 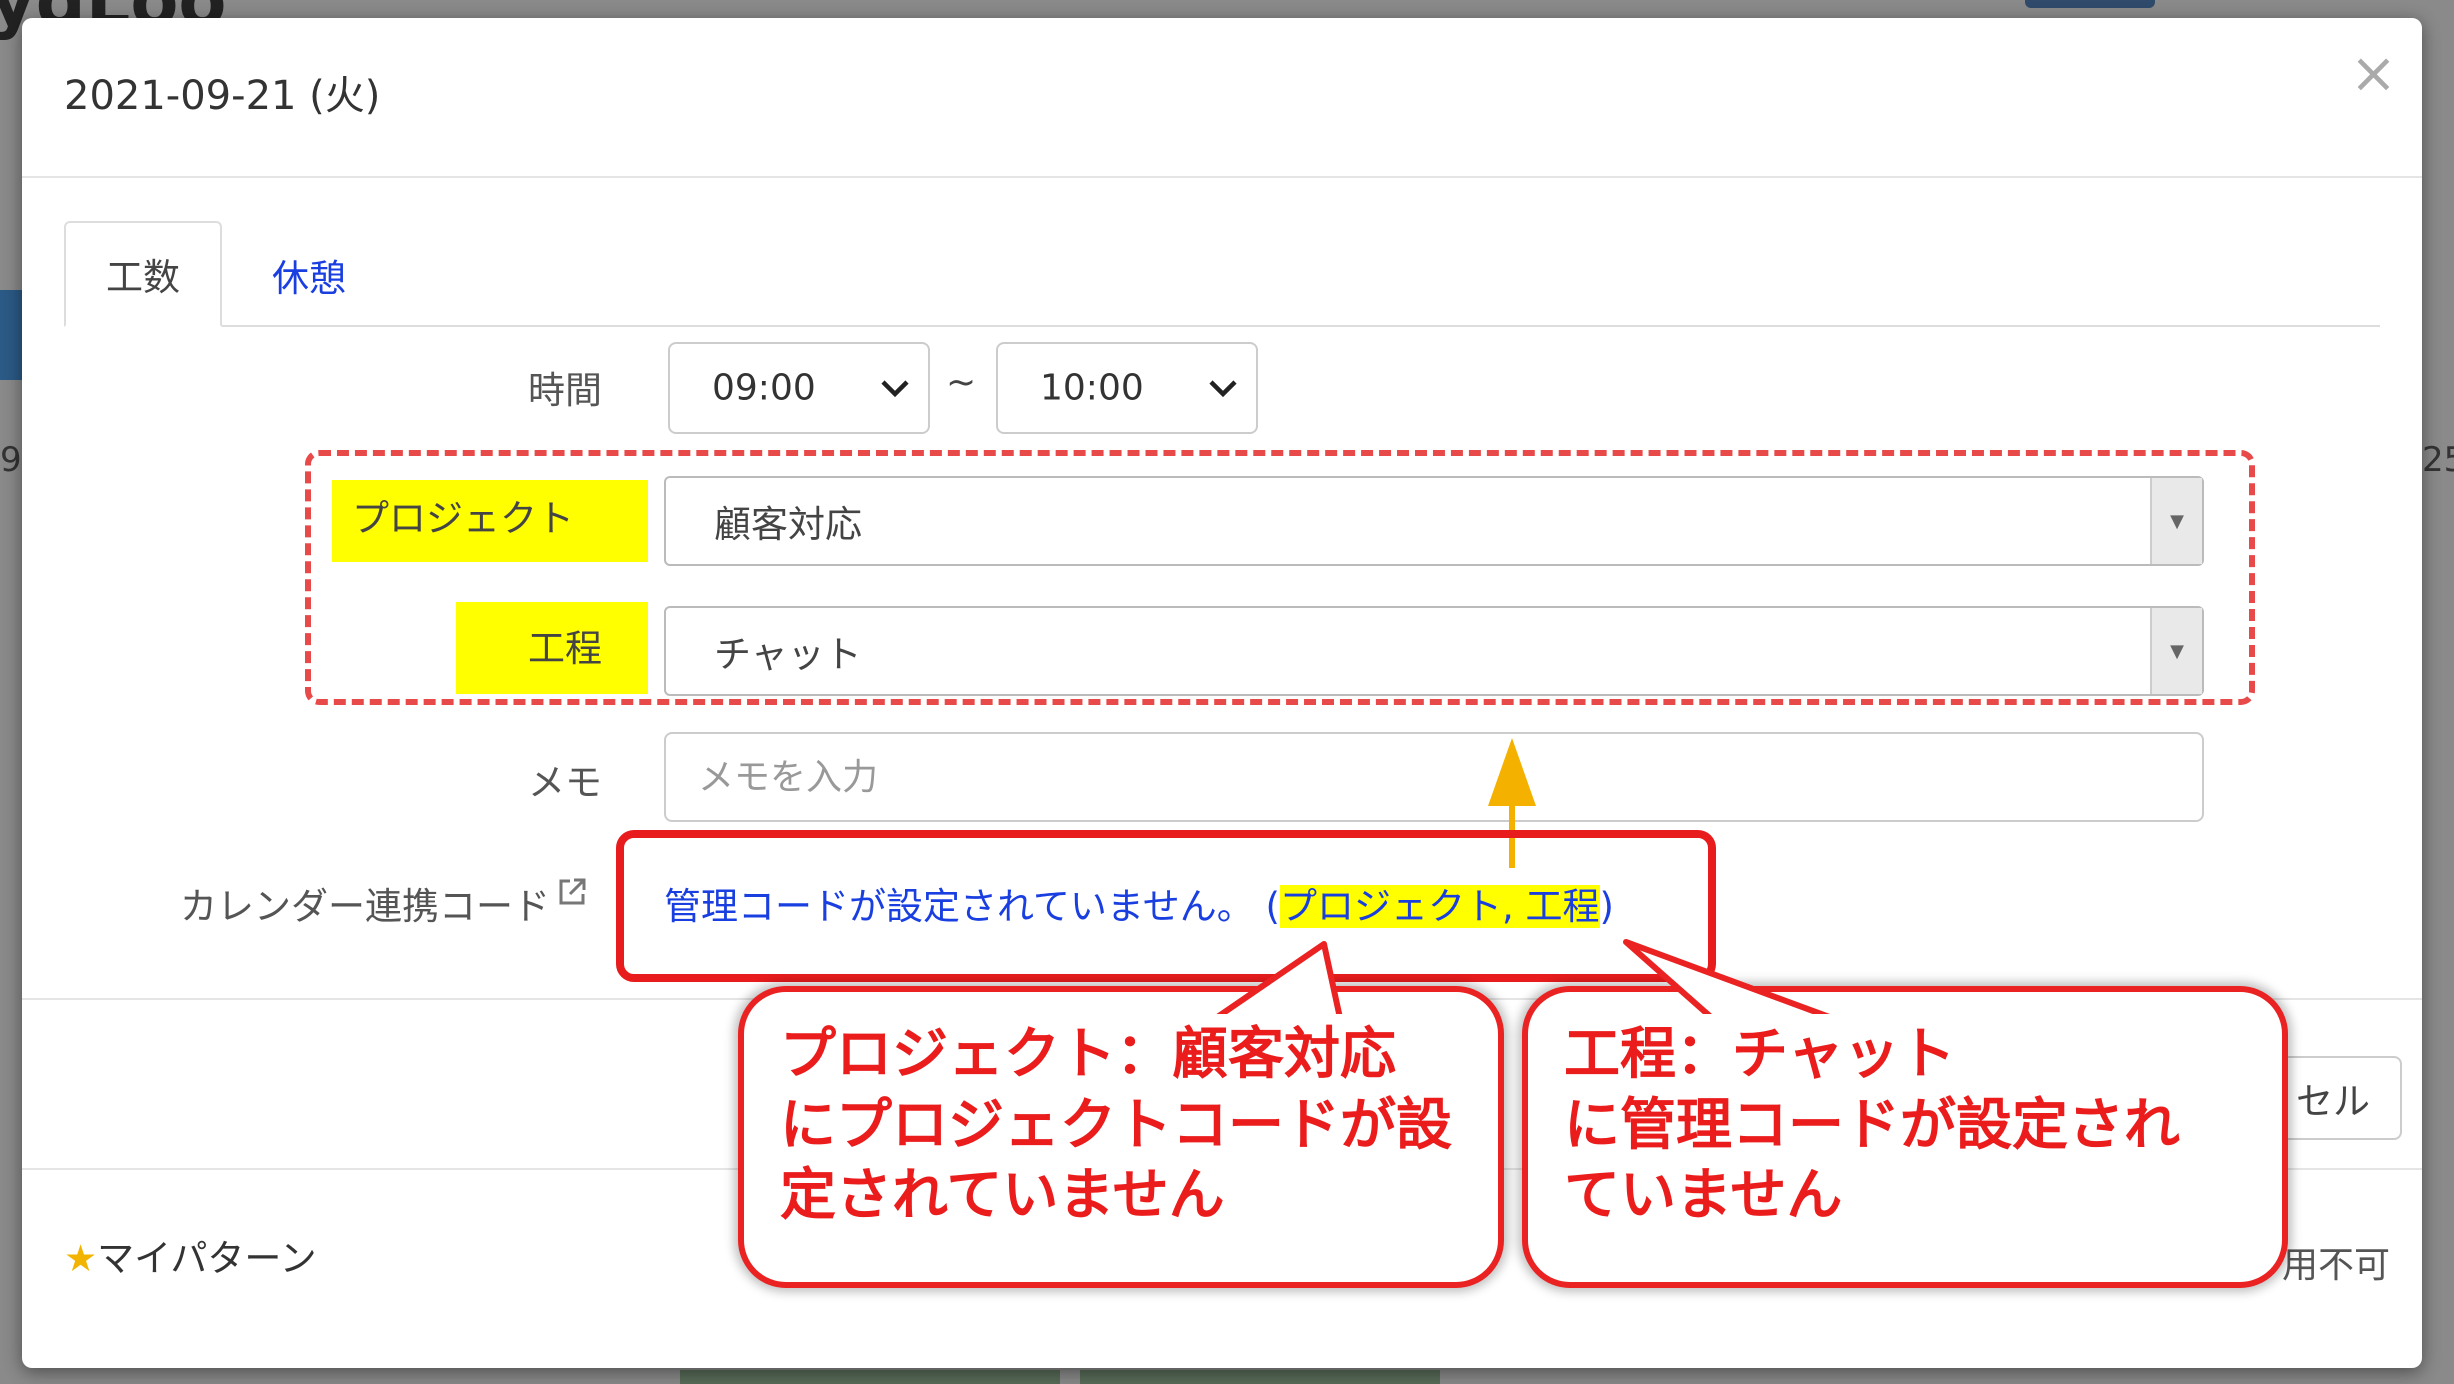 I want to click on cancel-button-label: セル, so click(x=2333, y=1101).